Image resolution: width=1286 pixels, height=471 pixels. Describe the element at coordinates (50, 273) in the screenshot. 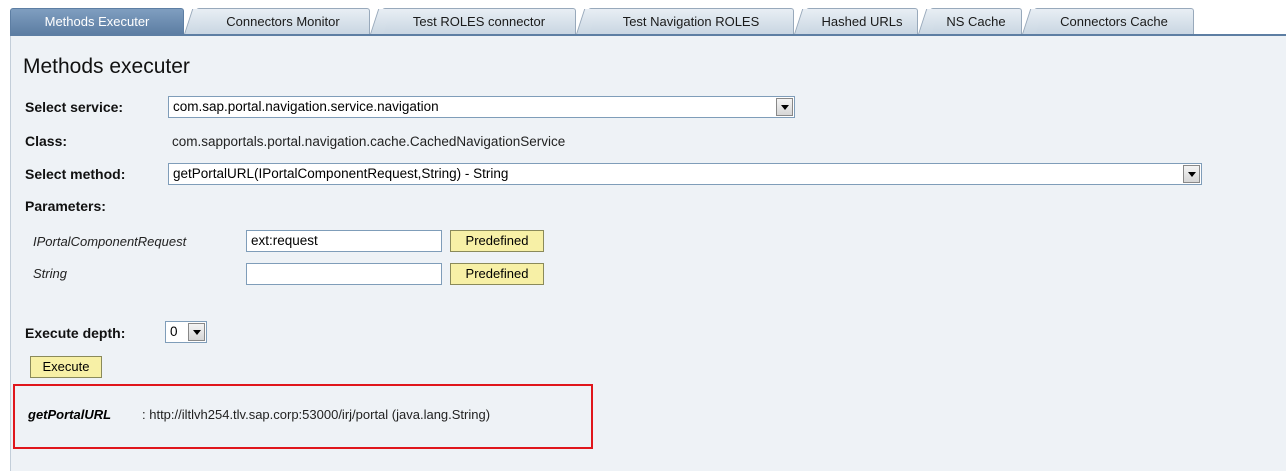

I see `param-name: String` at that location.